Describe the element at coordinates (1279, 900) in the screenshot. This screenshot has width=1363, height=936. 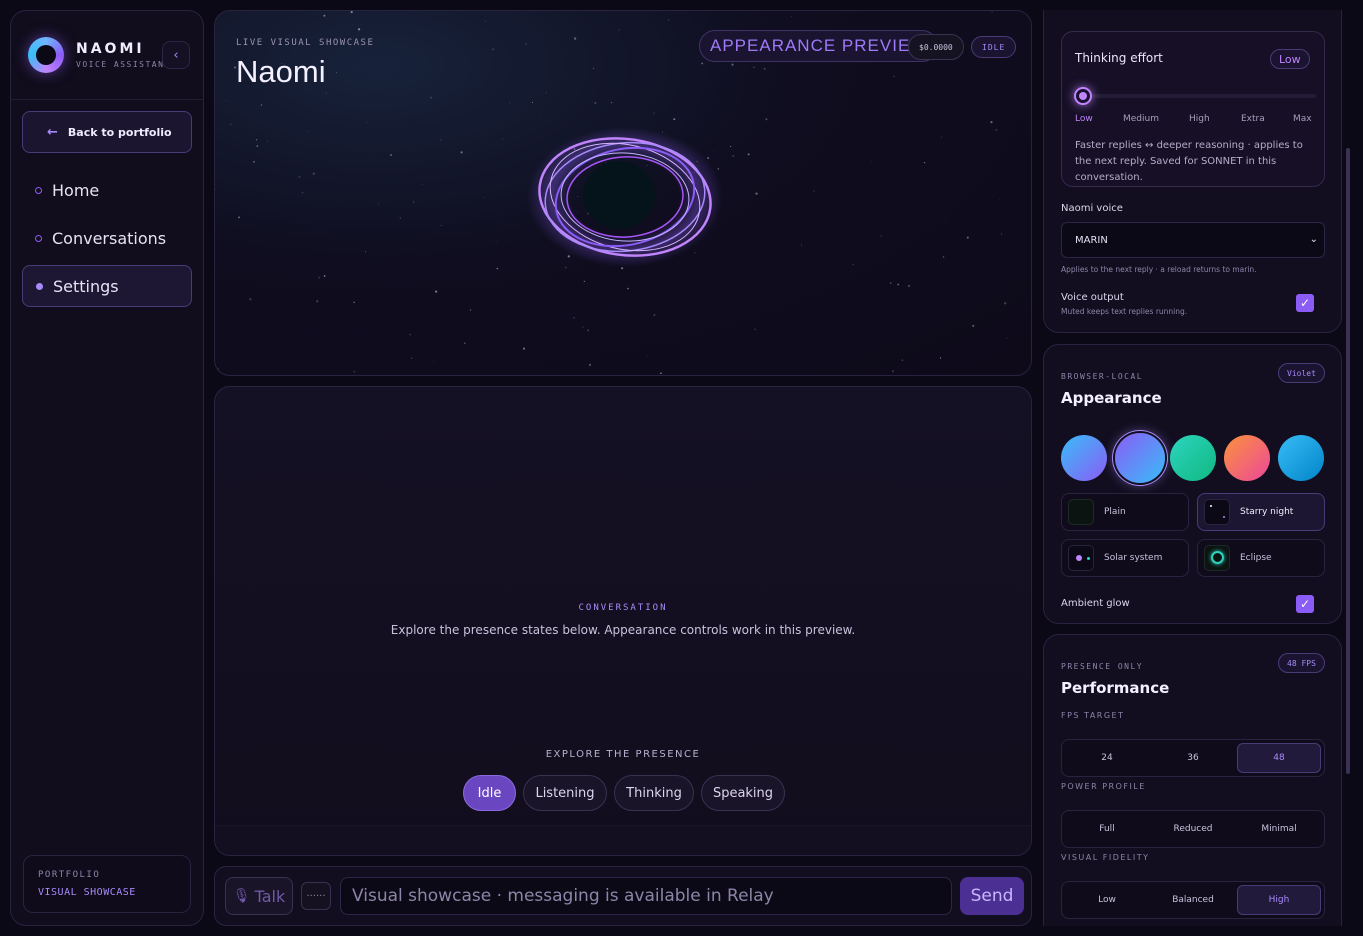
I see `fidelity-high-option: High` at that location.